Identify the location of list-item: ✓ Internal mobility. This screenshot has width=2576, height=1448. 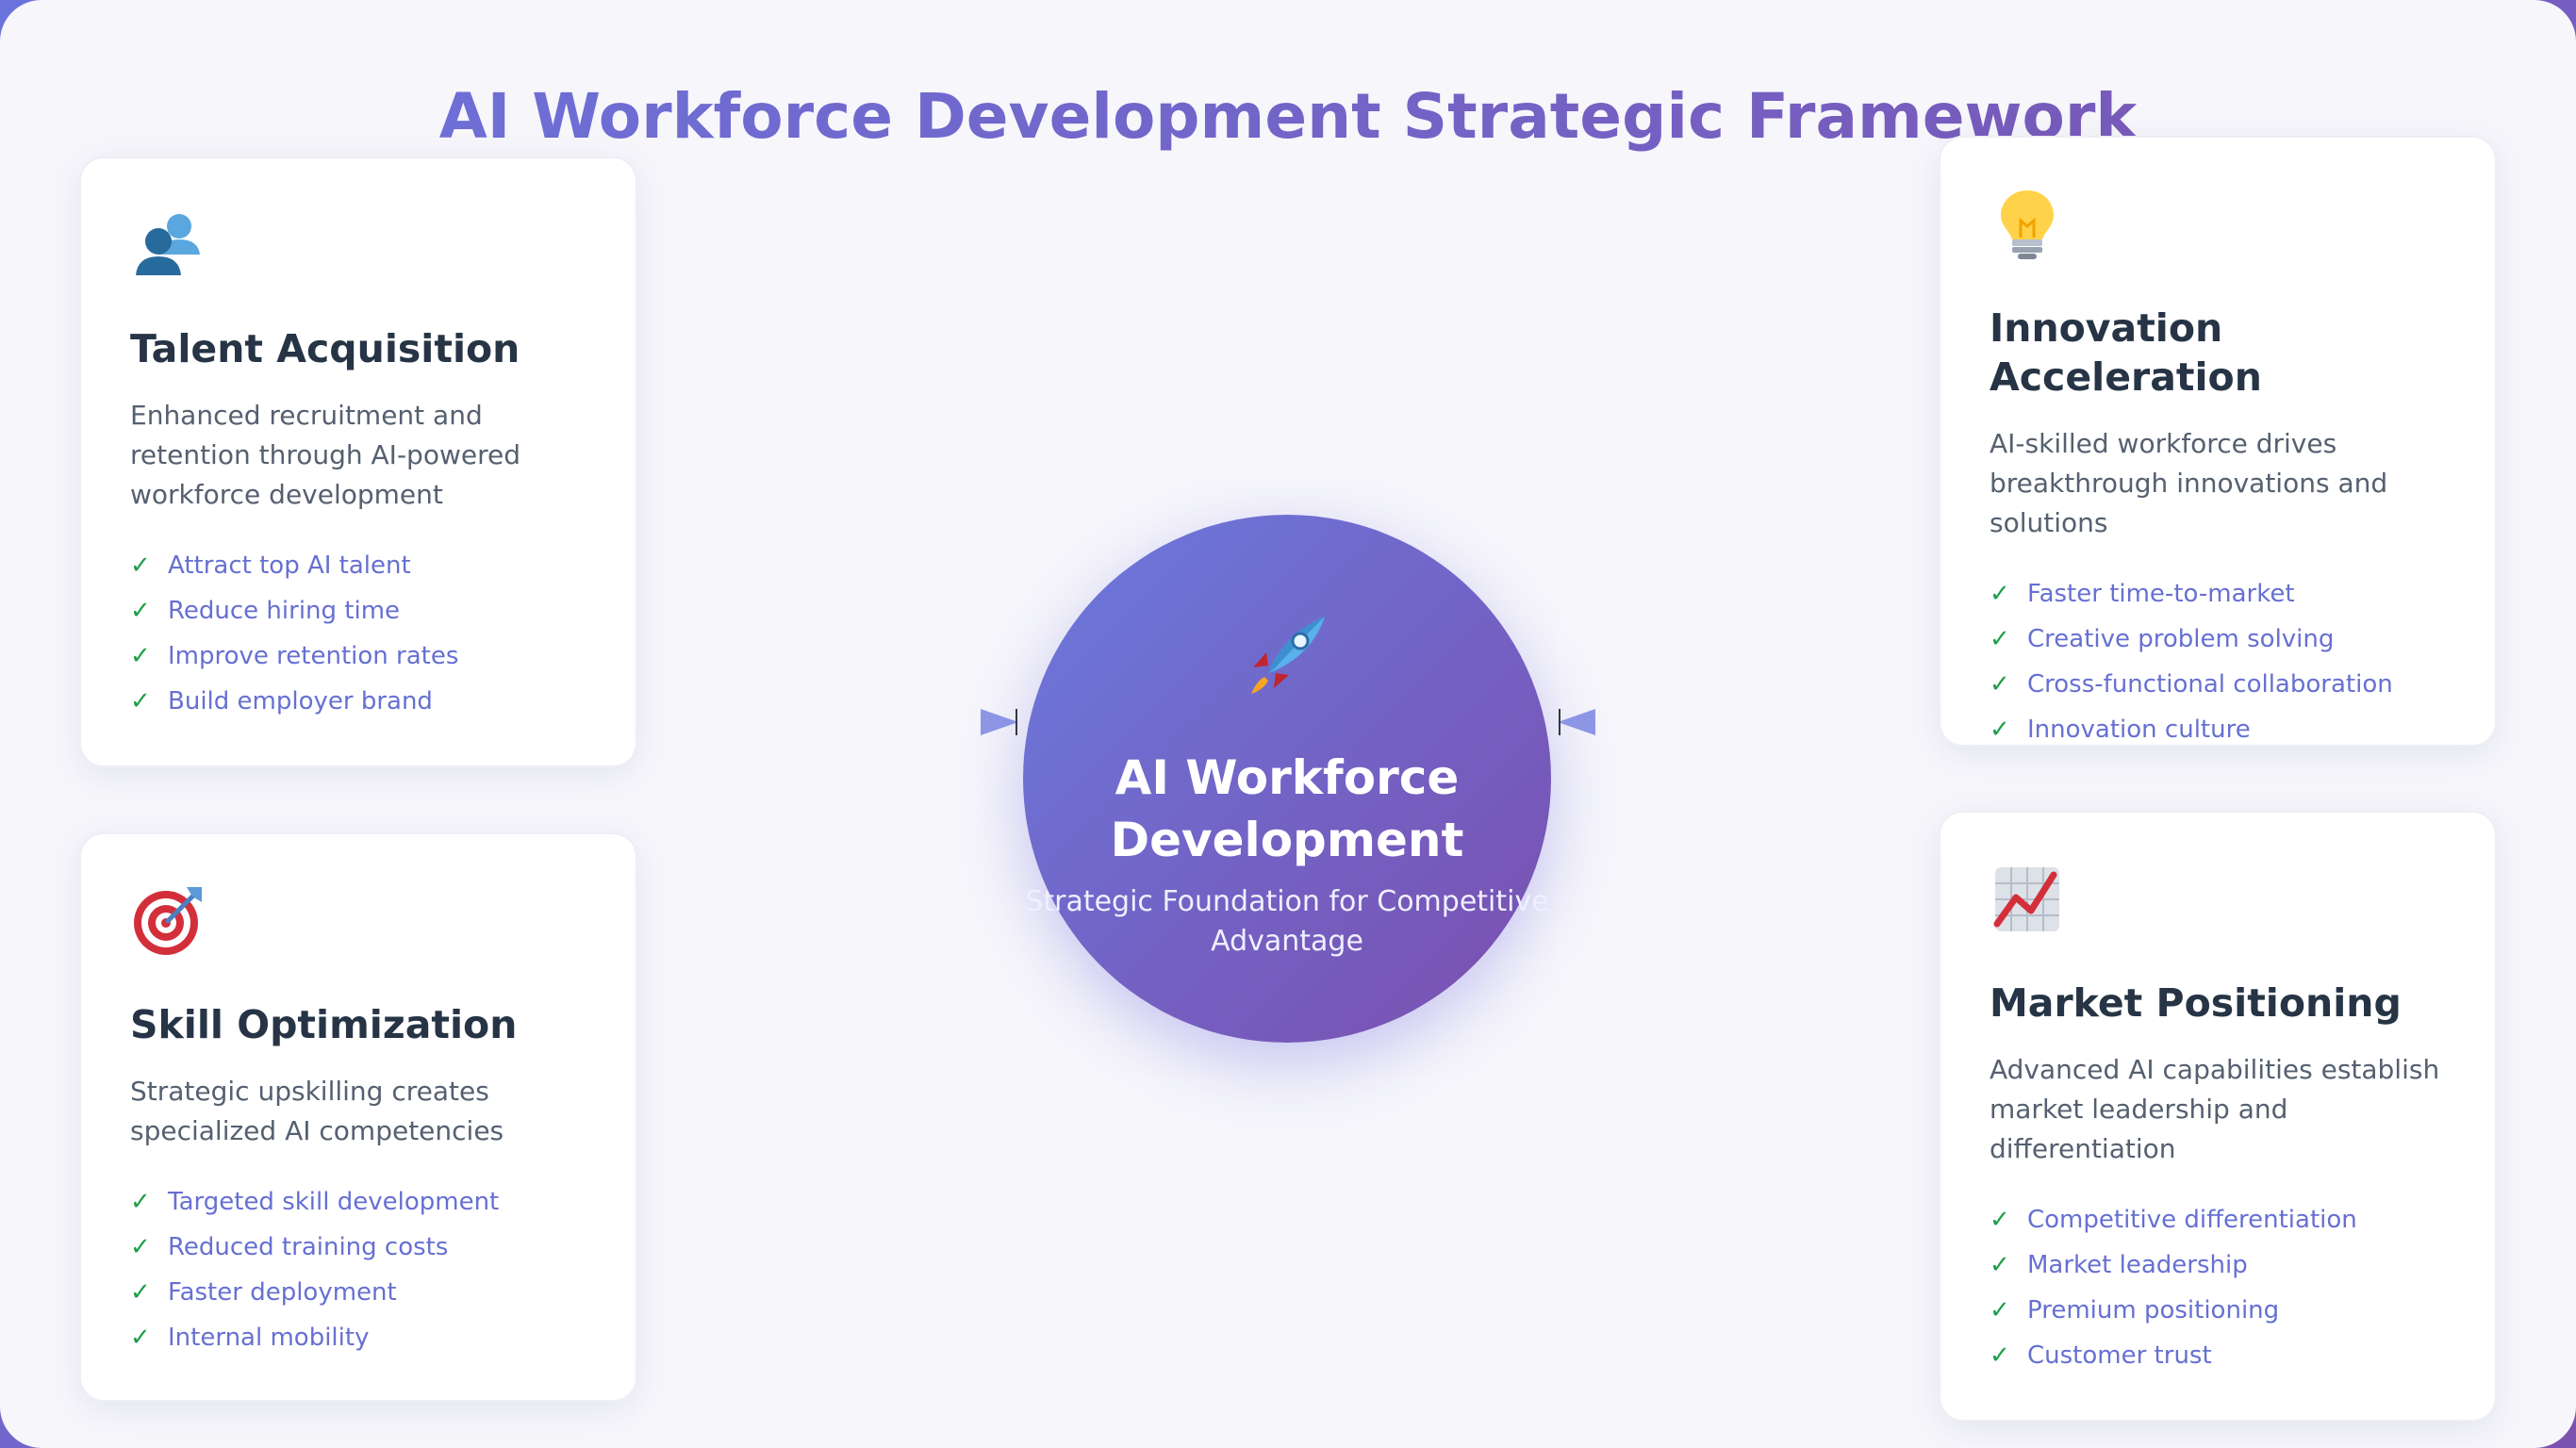
(358, 1337).